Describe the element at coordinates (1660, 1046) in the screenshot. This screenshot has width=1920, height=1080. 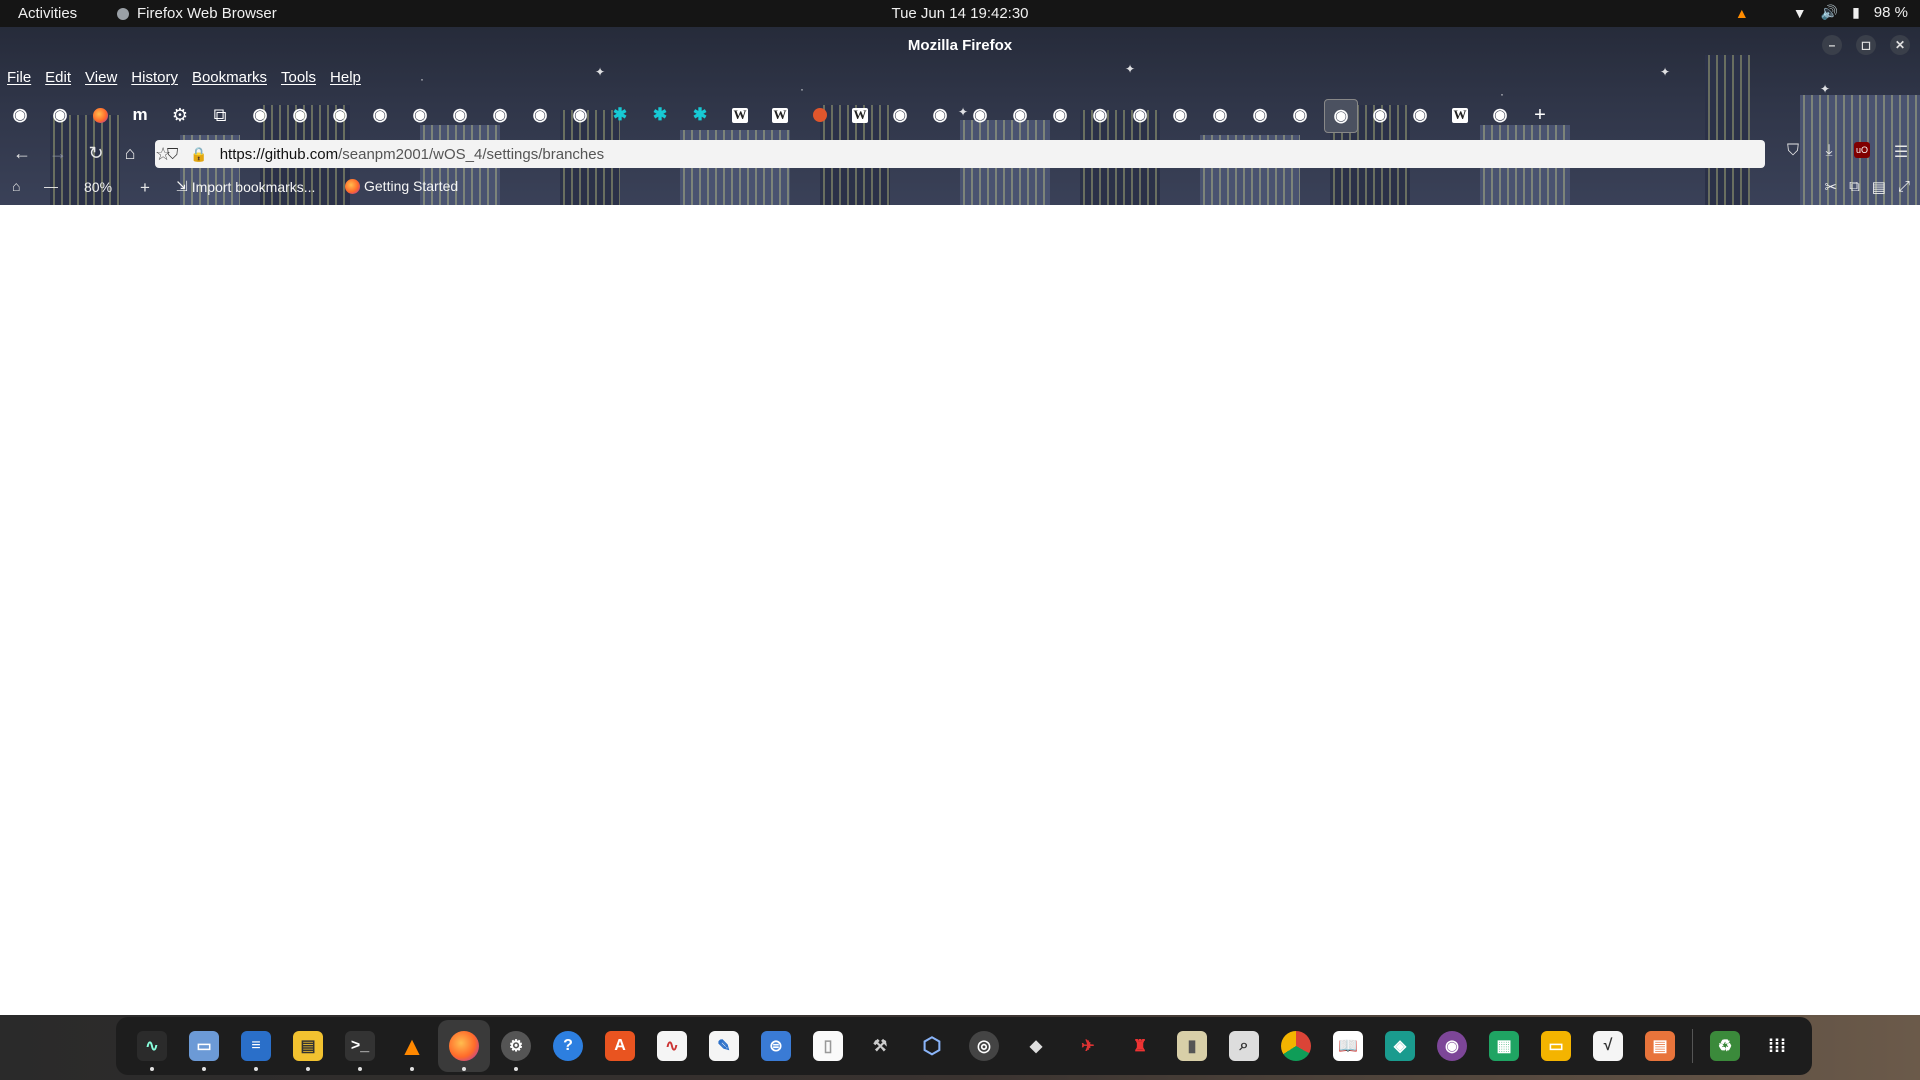
I see `dock-presentation: ▤` at that location.